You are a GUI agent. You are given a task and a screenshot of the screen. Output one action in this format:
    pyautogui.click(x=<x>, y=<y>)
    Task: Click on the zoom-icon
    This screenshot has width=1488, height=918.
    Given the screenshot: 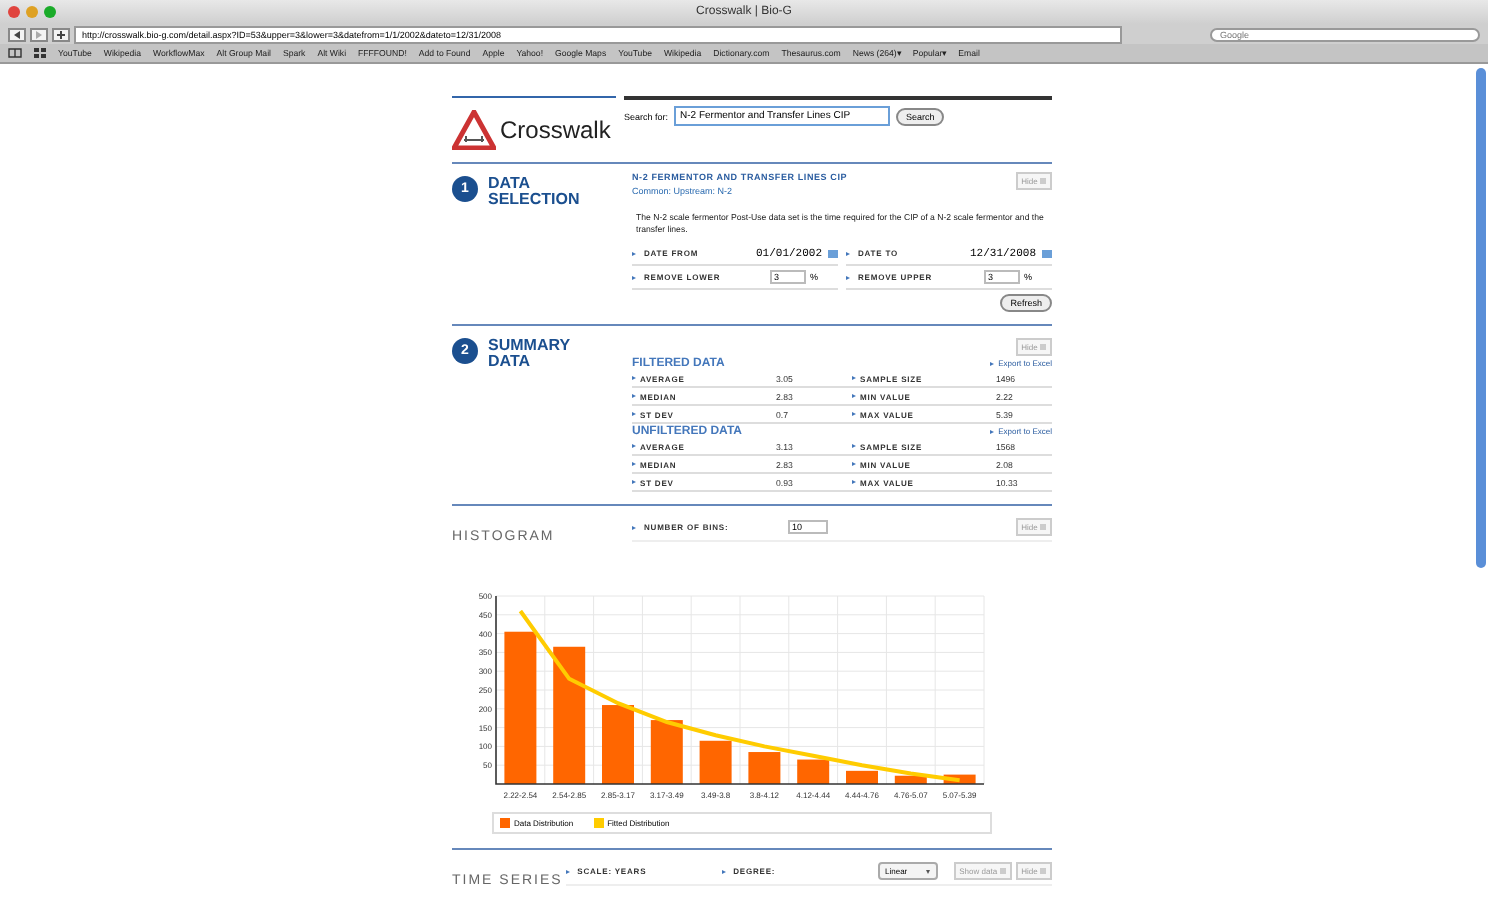 What is the action you would take?
    pyautogui.click(x=50, y=12)
    